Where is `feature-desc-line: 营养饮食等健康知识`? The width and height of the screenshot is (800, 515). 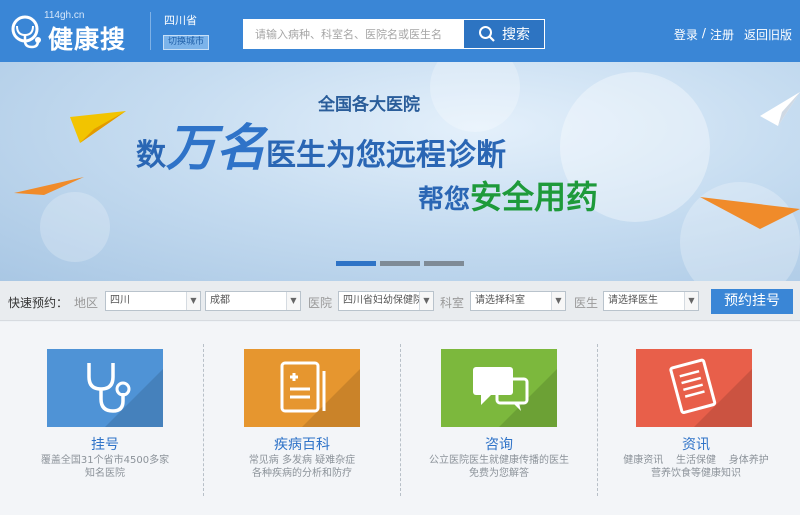
feature-desc-line: 营养饮食等健康知识 is located at coordinates (696, 473).